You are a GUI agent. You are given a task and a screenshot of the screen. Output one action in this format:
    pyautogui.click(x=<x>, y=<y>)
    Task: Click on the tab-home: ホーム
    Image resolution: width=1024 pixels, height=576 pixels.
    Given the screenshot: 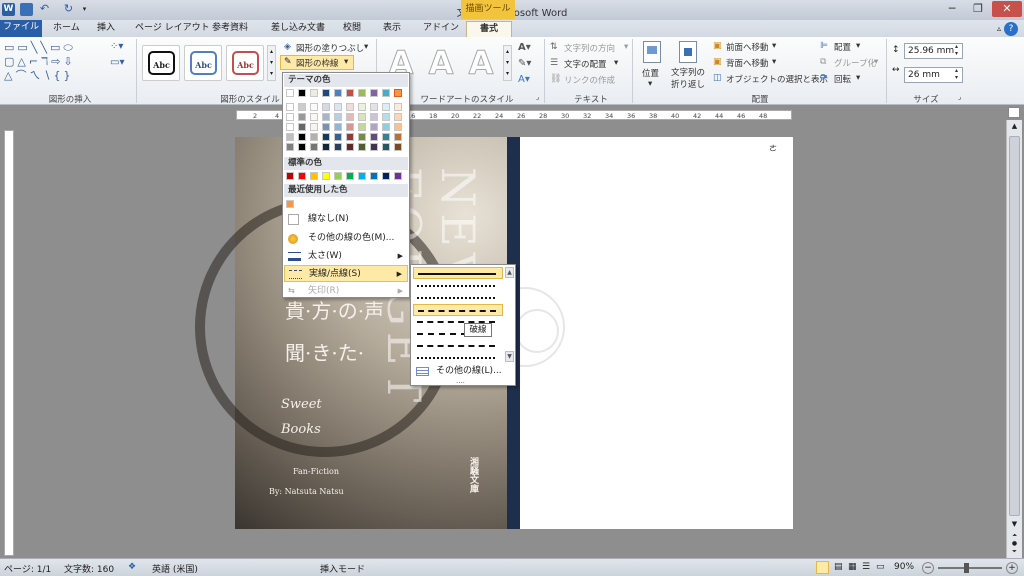 What is the action you would take?
    pyautogui.click(x=66, y=29)
    